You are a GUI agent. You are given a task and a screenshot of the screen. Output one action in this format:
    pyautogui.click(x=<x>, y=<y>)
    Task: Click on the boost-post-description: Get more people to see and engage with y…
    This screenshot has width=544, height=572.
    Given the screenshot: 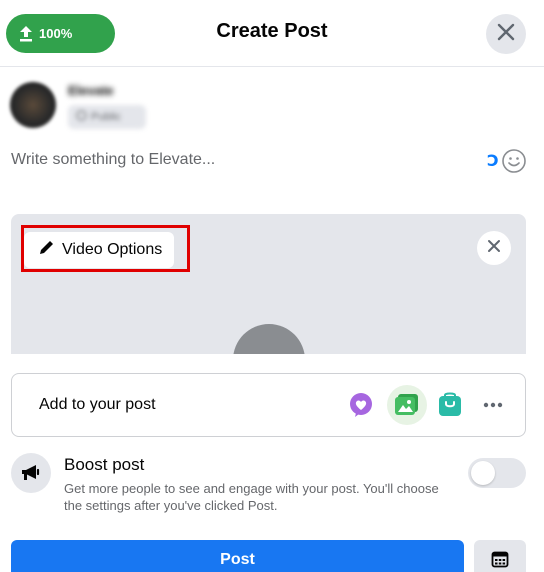 What is the action you would take?
    pyautogui.click(x=251, y=497)
    